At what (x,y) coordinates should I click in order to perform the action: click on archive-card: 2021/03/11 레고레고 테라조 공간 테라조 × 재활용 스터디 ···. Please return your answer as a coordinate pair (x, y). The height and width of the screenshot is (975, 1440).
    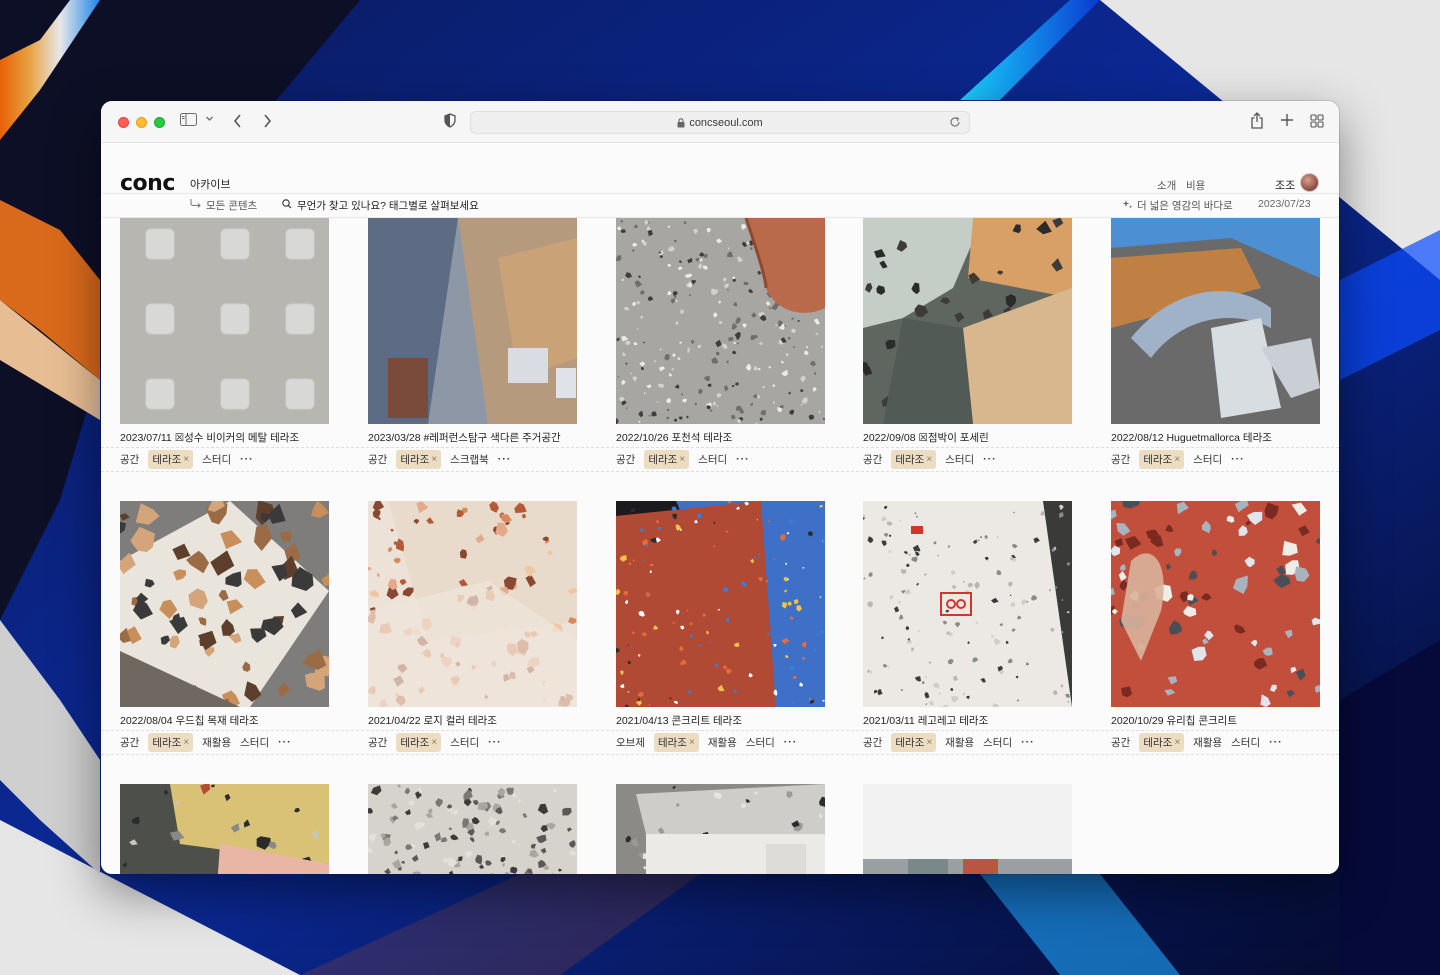
    Looking at the image, I should click on (967, 626).